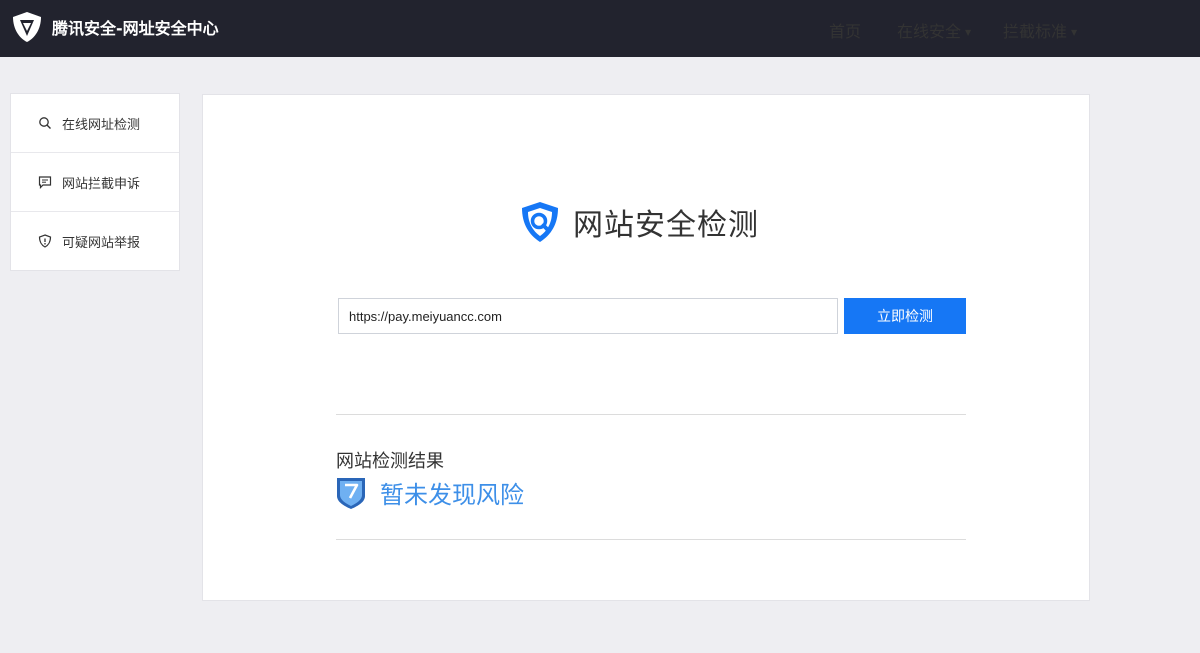 This screenshot has height=653, width=1200. I want to click on page-heading: 网站安全检测, so click(638, 222).